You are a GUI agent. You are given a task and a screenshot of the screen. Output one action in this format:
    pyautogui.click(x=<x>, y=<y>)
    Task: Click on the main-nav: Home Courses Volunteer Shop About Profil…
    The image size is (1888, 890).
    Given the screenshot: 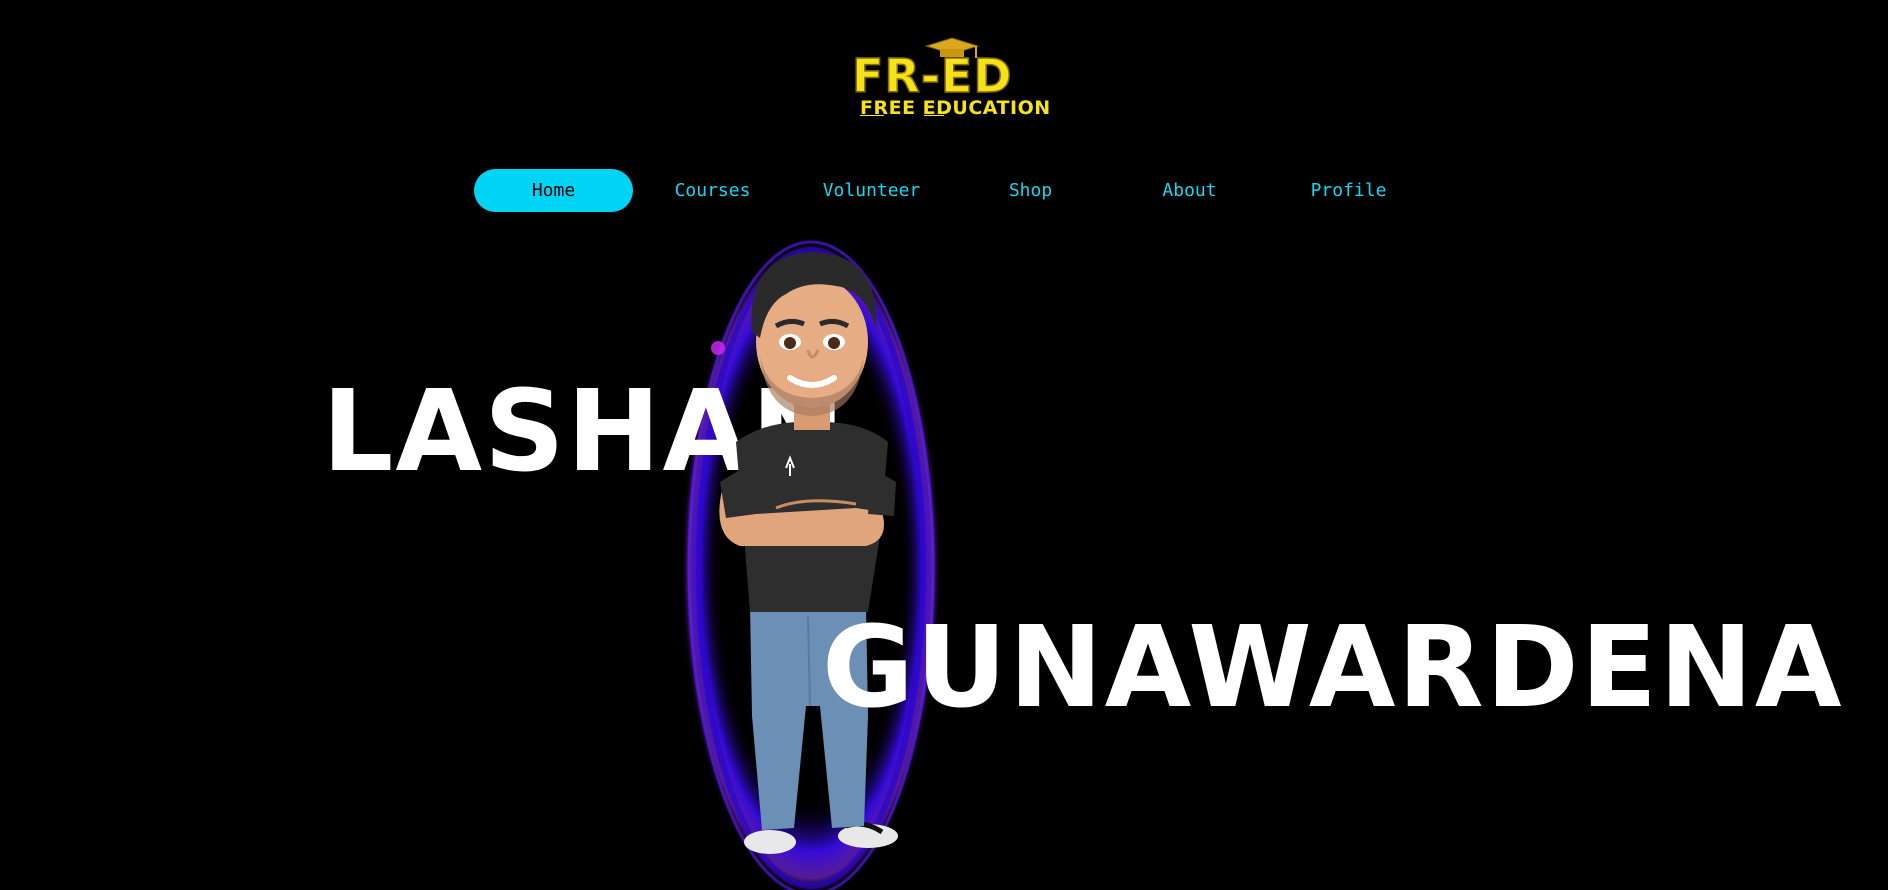 What is the action you would take?
    pyautogui.click(x=951, y=191)
    